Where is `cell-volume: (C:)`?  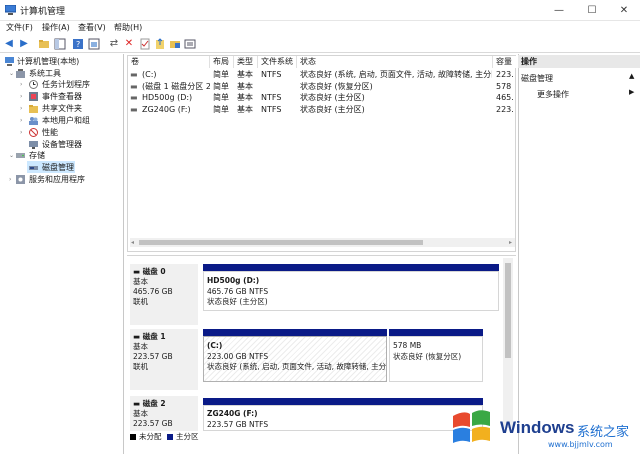 cell-volume: (C:) is located at coordinates (149, 74).